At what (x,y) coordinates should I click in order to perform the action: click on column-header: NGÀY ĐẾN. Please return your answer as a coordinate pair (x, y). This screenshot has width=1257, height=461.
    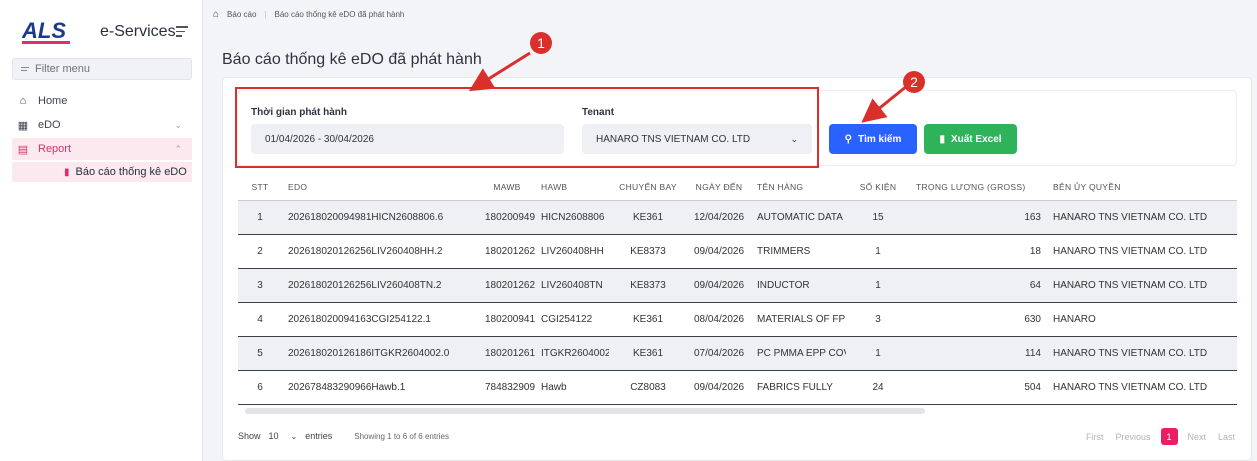
    Looking at the image, I should click on (719, 188).